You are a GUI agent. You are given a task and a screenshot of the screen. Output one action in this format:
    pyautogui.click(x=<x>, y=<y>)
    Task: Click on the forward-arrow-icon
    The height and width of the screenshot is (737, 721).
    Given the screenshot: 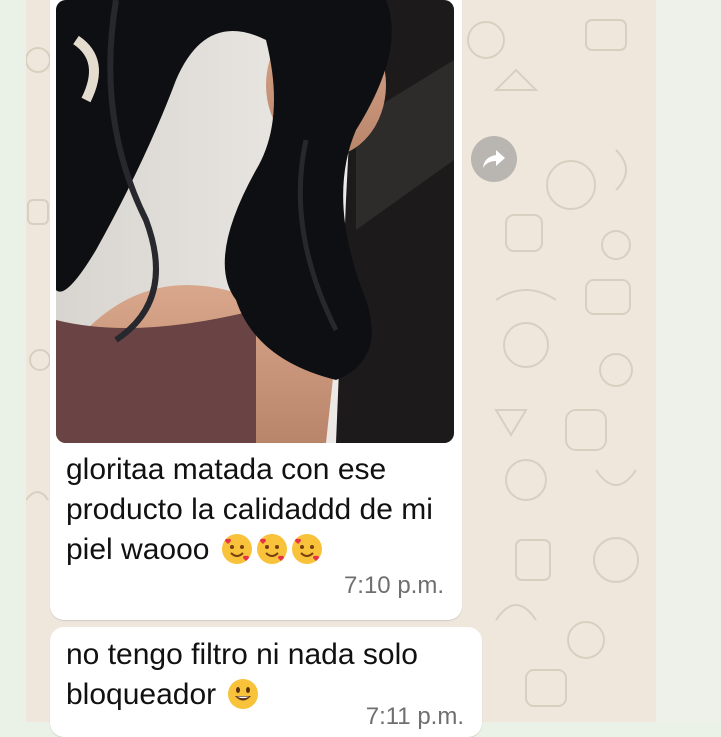 What is the action you would take?
    pyautogui.click(x=494, y=159)
    